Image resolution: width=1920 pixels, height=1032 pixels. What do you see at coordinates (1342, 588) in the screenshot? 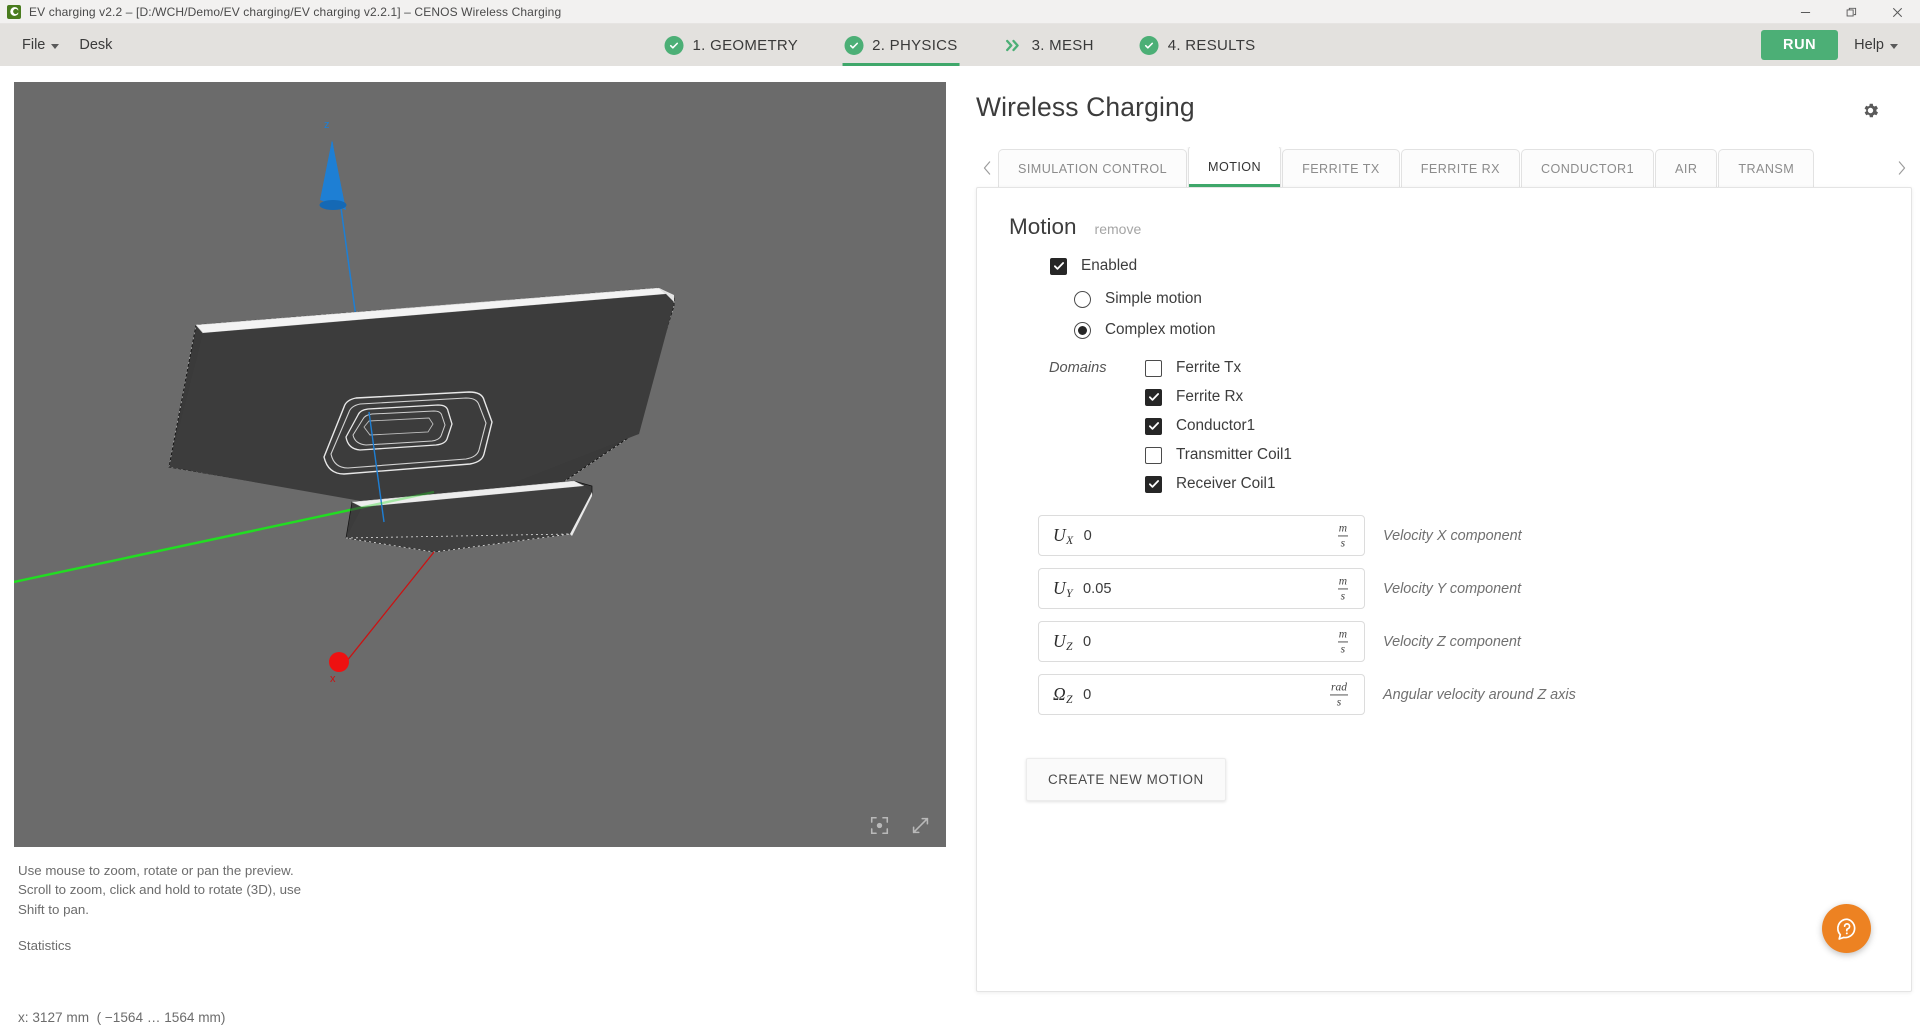
I see `velocity-y-unit: m s` at bounding box center [1342, 588].